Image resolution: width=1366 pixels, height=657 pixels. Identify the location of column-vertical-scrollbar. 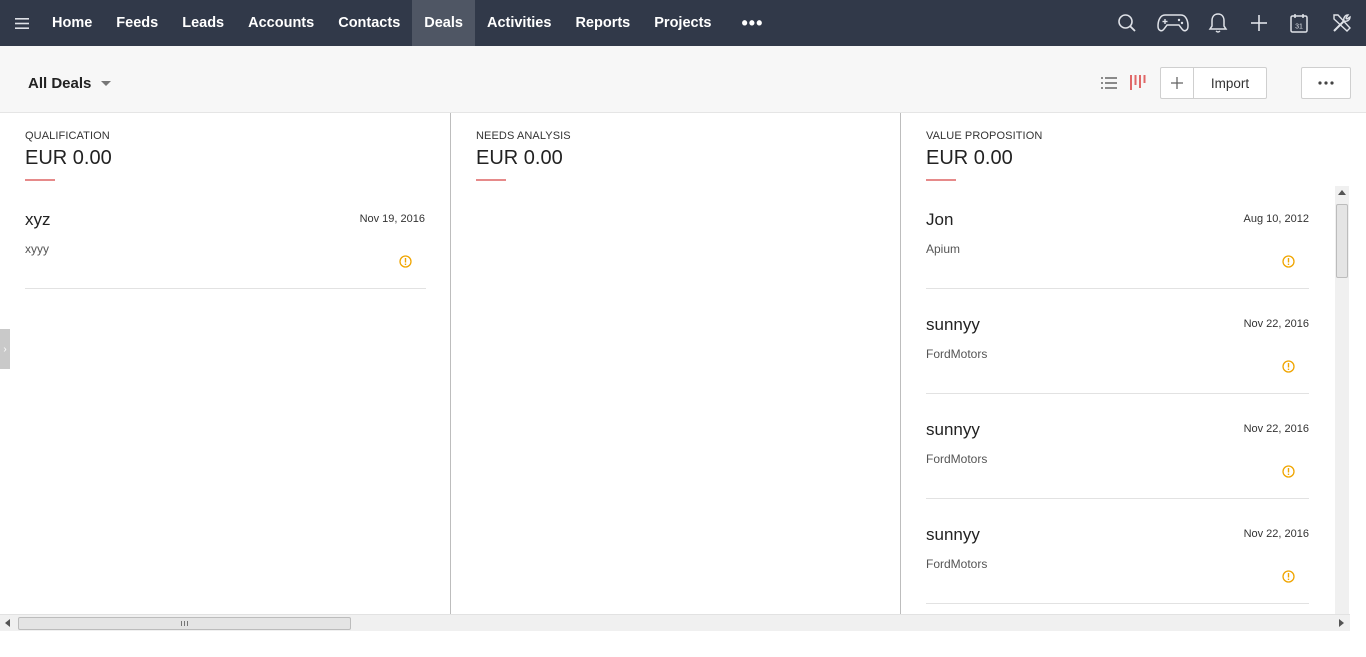
(1342, 400).